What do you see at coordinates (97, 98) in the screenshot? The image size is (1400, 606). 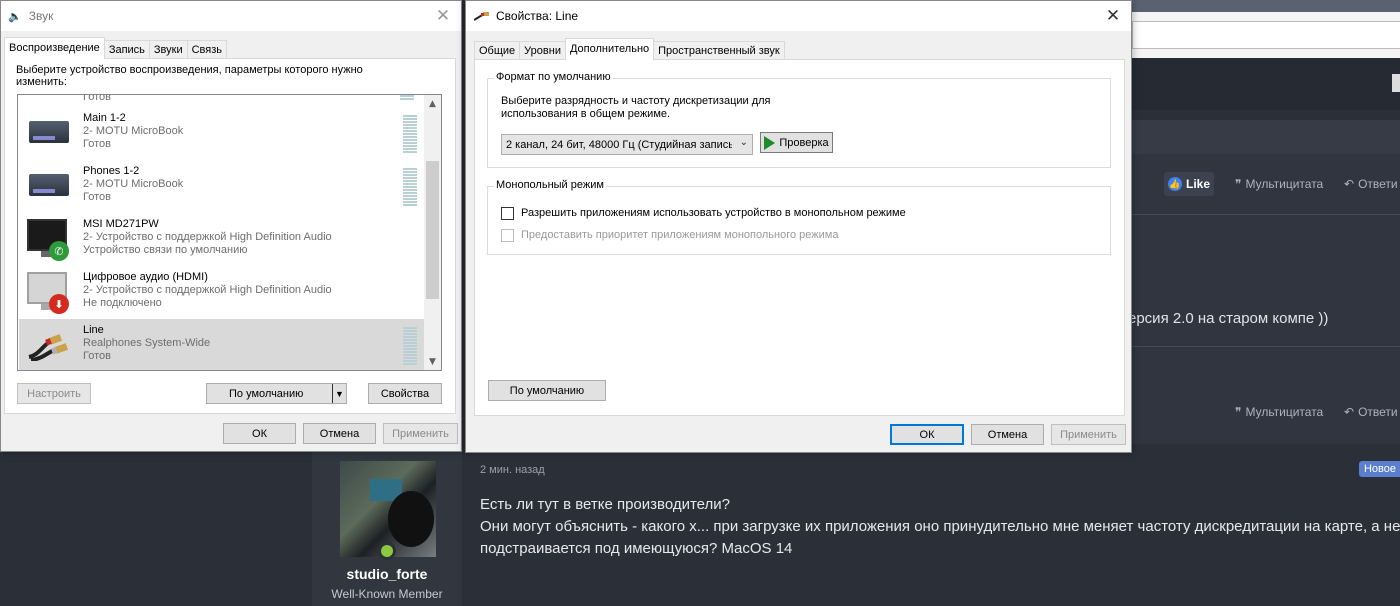 I see `partial-device-status: Готов` at bounding box center [97, 98].